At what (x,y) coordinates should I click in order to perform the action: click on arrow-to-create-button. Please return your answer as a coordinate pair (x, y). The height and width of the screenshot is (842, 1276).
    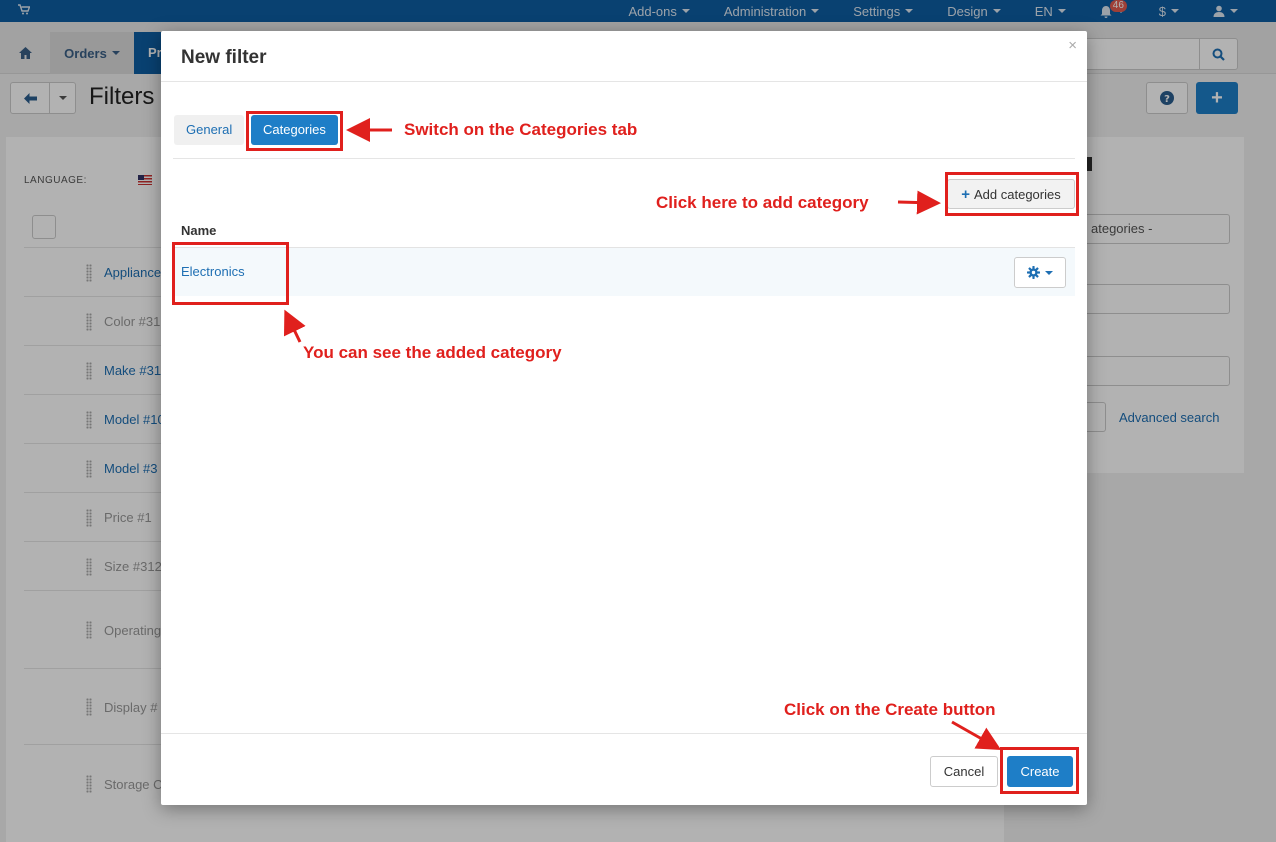
    Looking at the image, I should click on (976, 735).